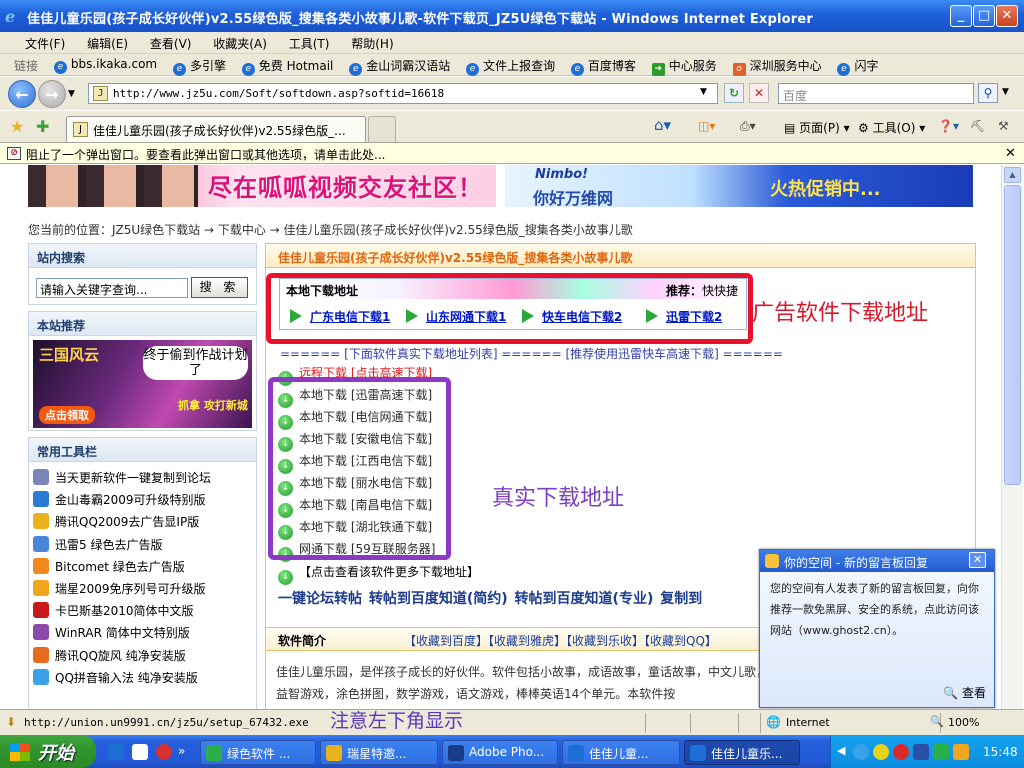 This screenshot has width=1024, height=768. Describe the element at coordinates (182, 752) in the screenshot. I see `quicklaunch-more-icon: »` at that location.